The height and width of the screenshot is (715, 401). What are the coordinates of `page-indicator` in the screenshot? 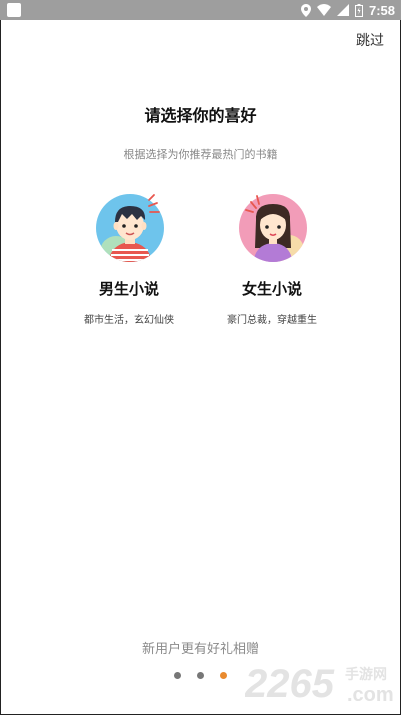 It's located at (200, 677).